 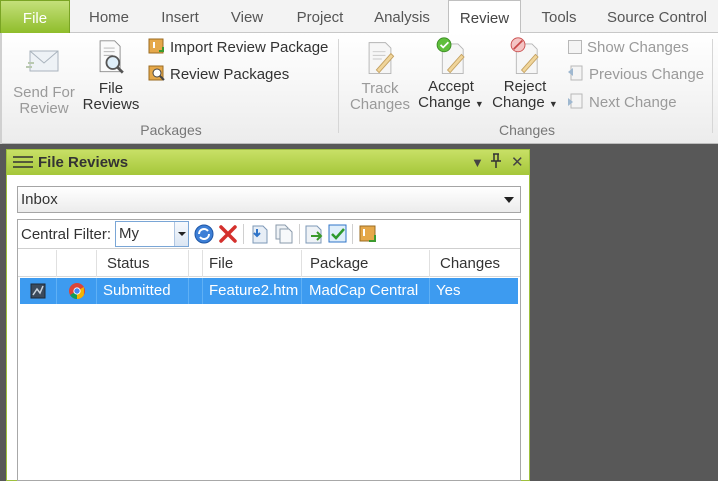 What do you see at coordinates (171, 130) in the screenshot?
I see `packages-group-label: Packages` at bounding box center [171, 130].